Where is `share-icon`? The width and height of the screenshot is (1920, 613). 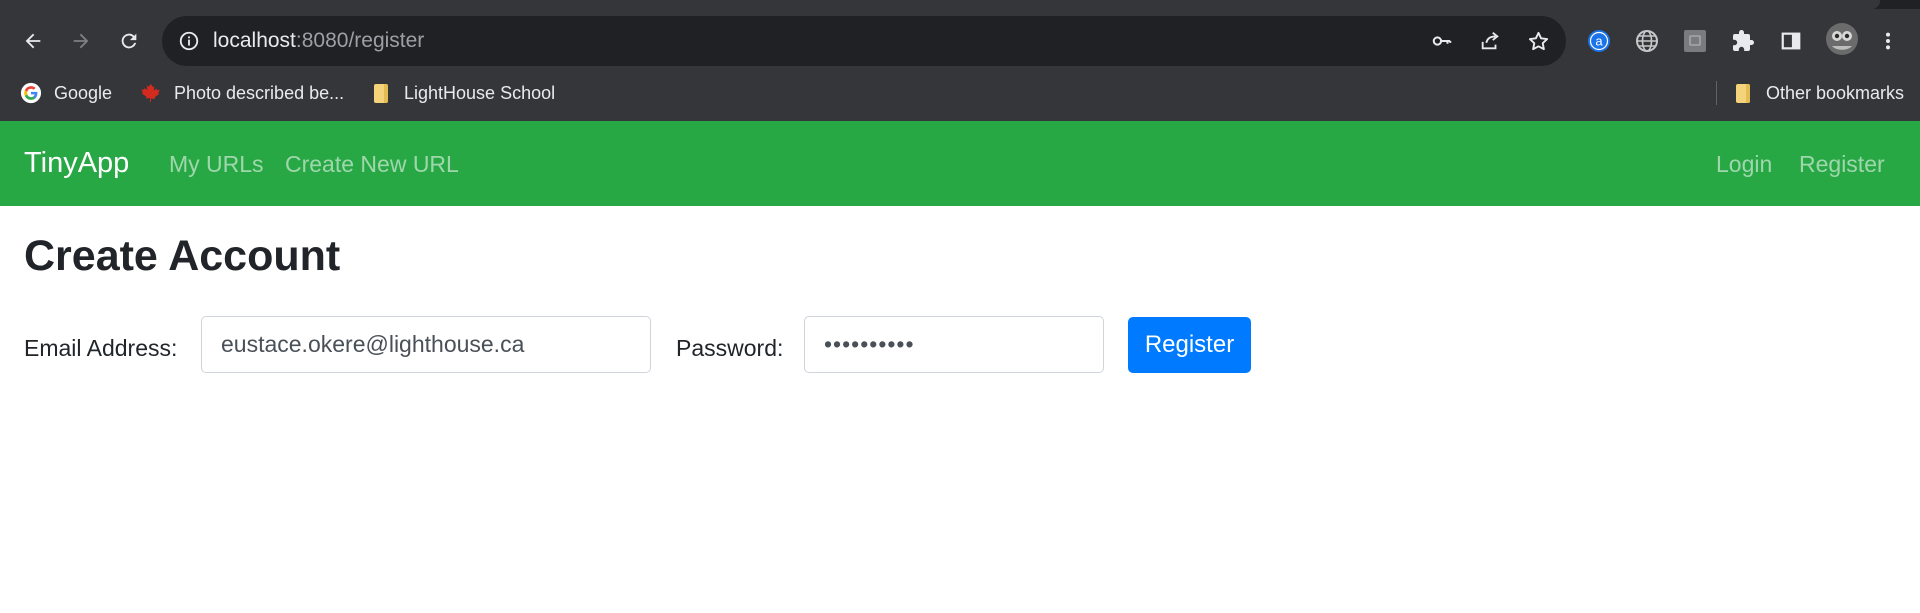 share-icon is located at coordinates (1490, 41).